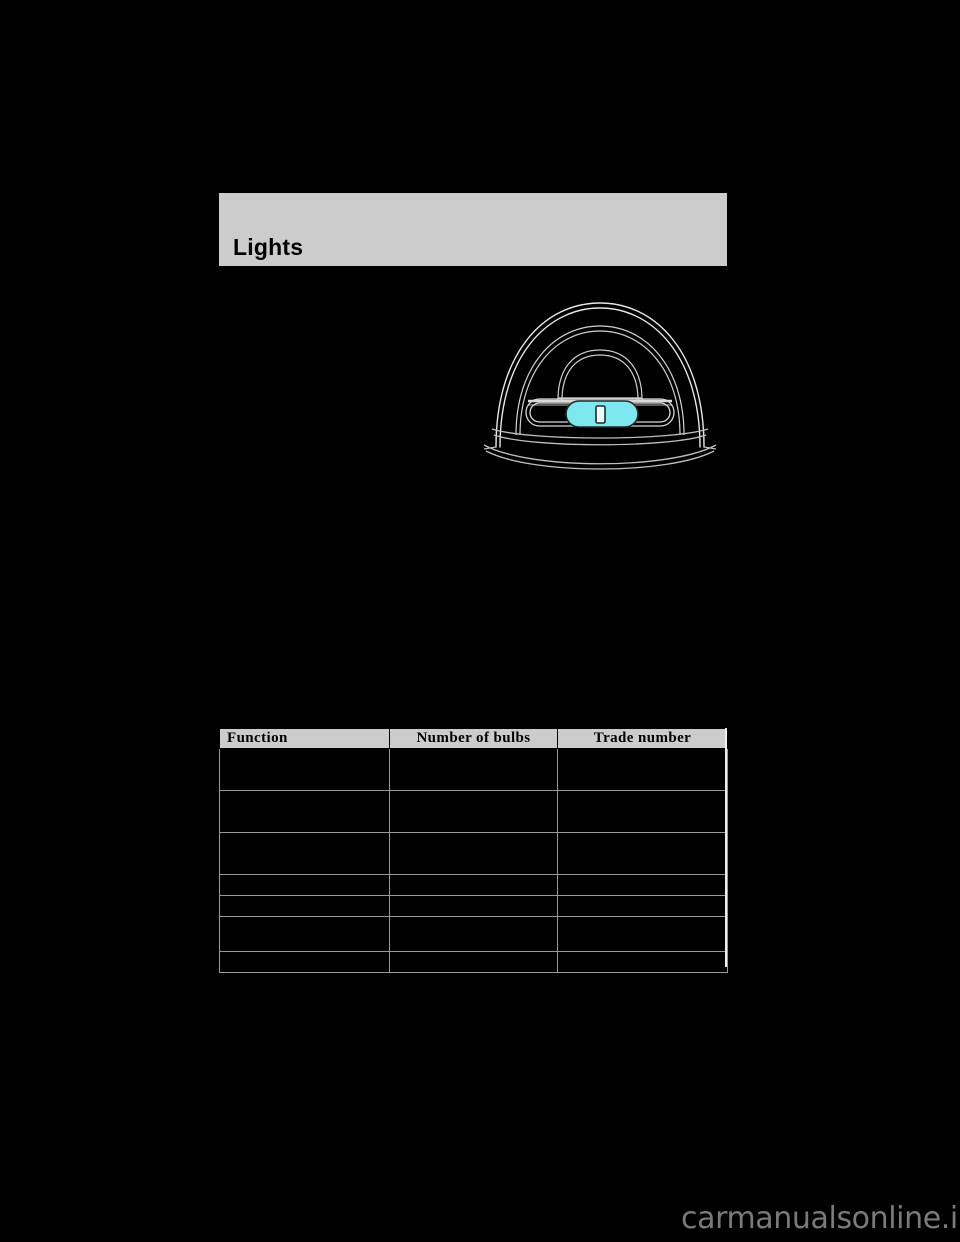  I want to click on source-watermark: carmanualsonline.info, so click(820, 1218).